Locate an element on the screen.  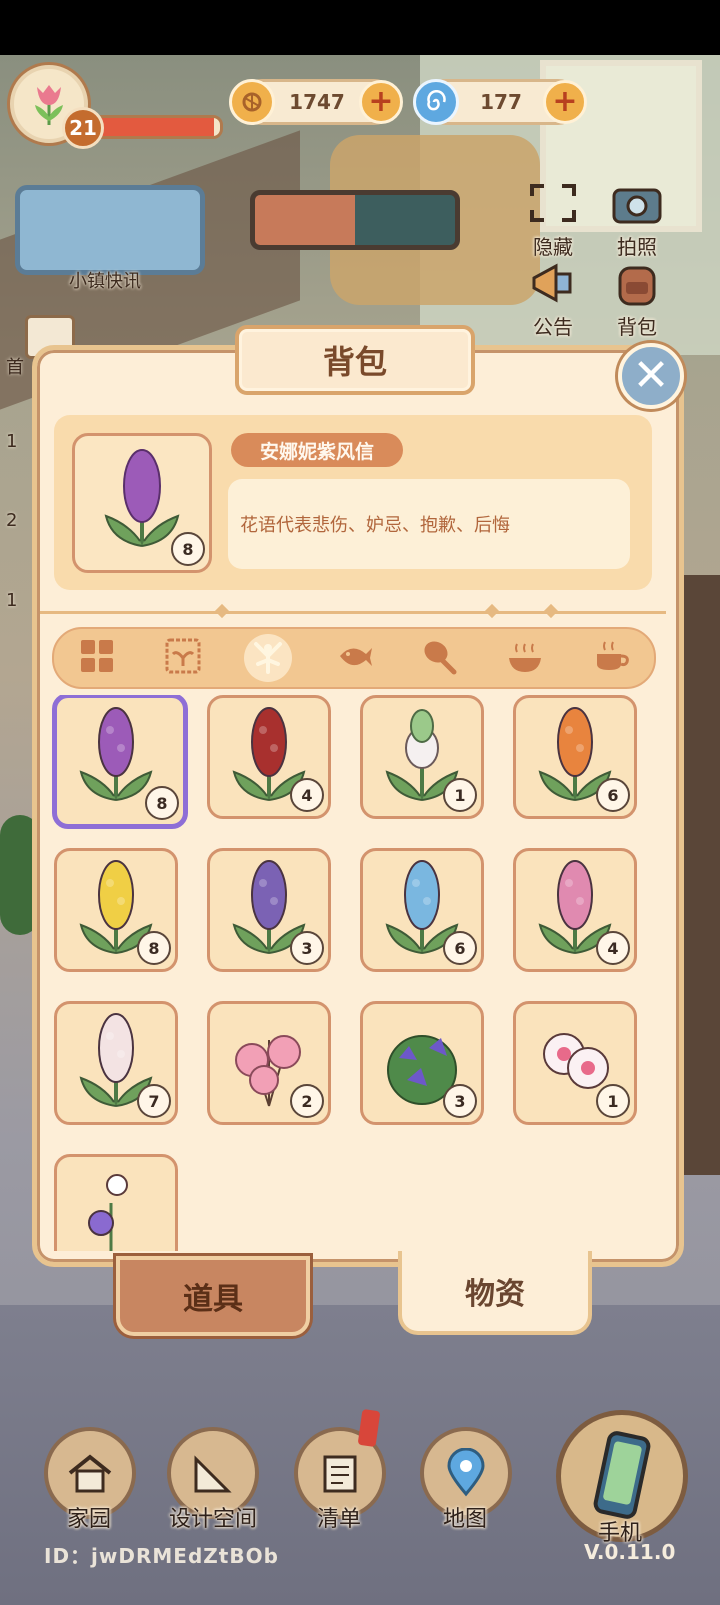
nav-map: 地图 is located at coordinates (466, 1480).